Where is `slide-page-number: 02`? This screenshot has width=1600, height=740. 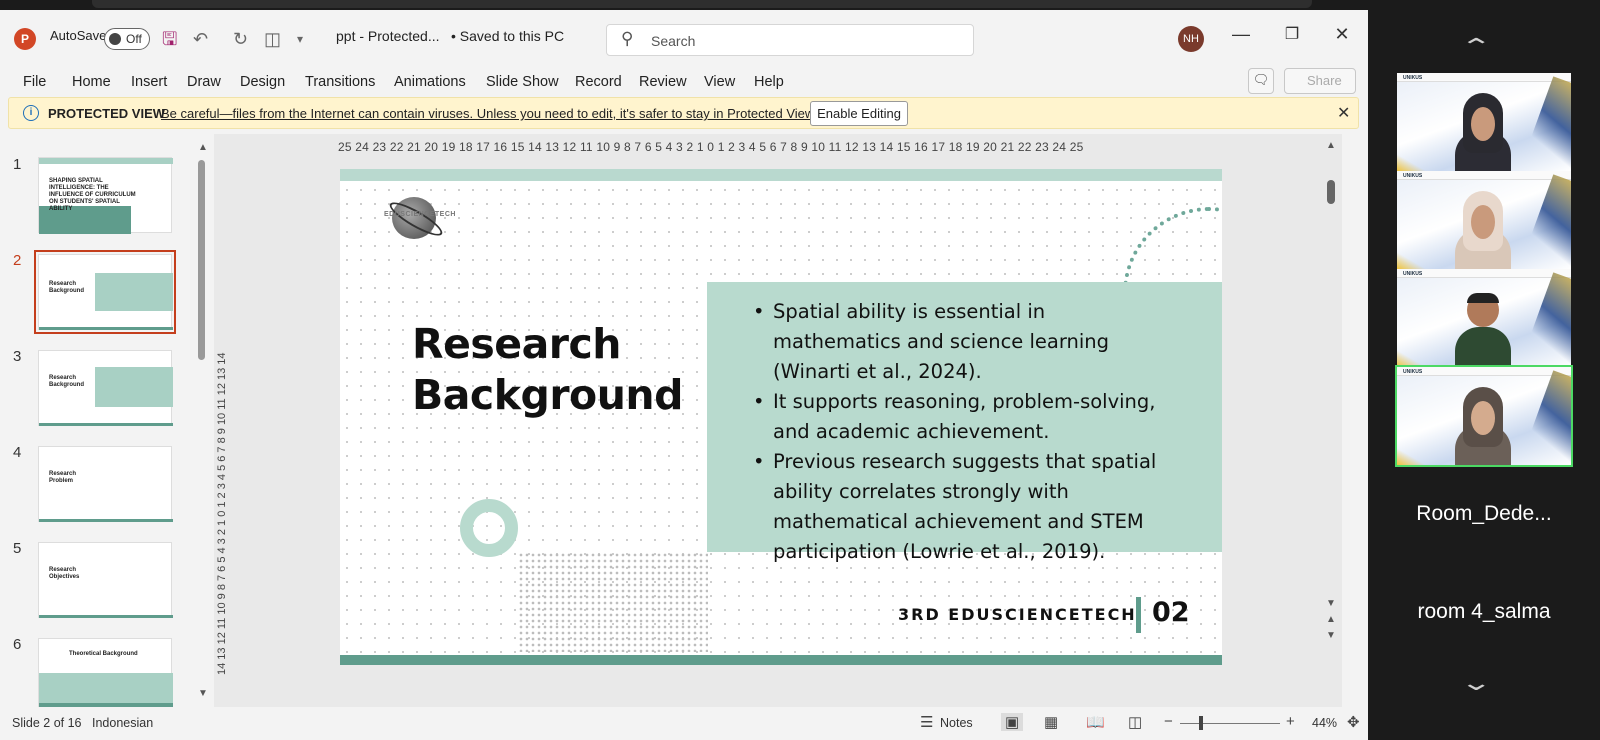
slide-page-number: 02 is located at coordinates (1171, 612).